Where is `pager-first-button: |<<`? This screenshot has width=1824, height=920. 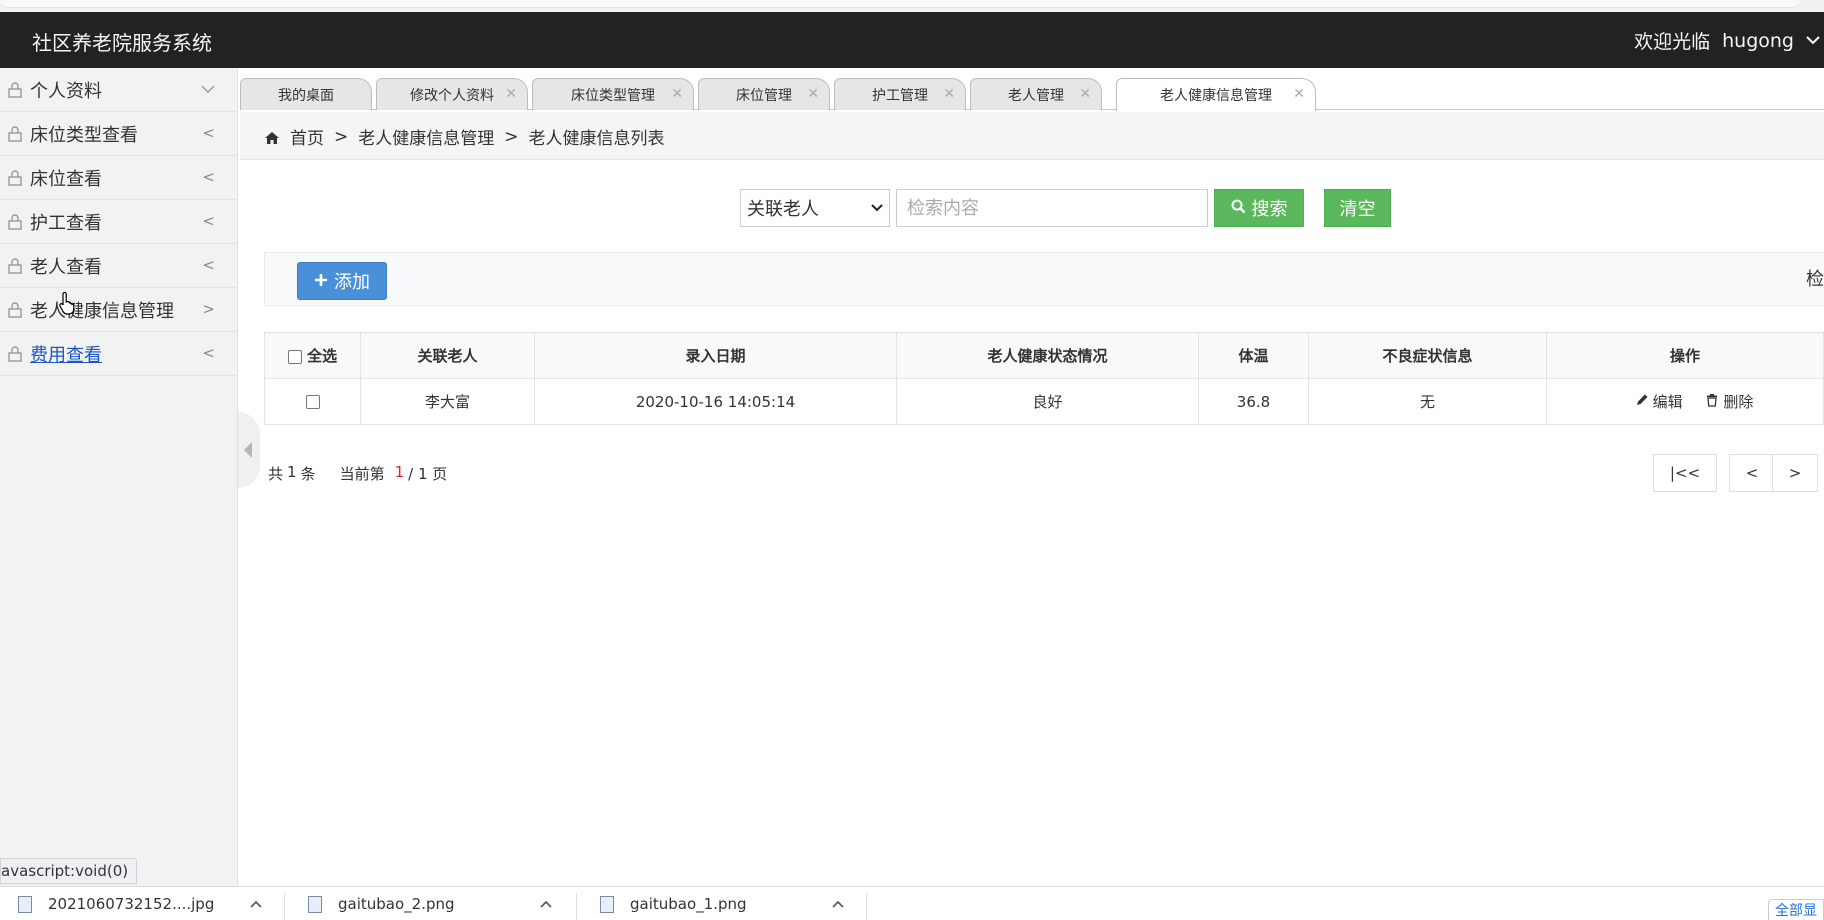
pager-first-button: |<< is located at coordinates (1685, 473).